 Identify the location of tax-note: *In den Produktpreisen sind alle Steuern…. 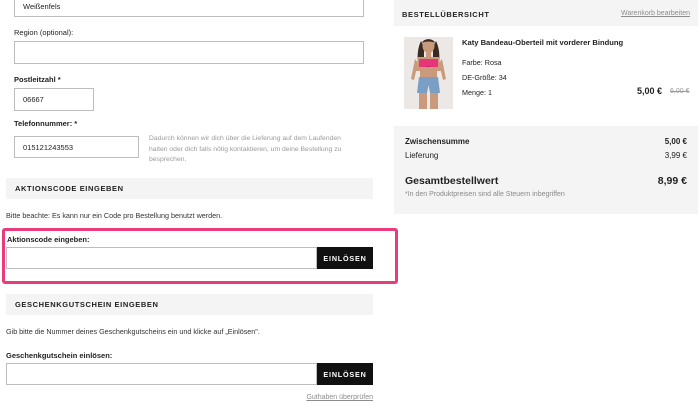
(485, 194).